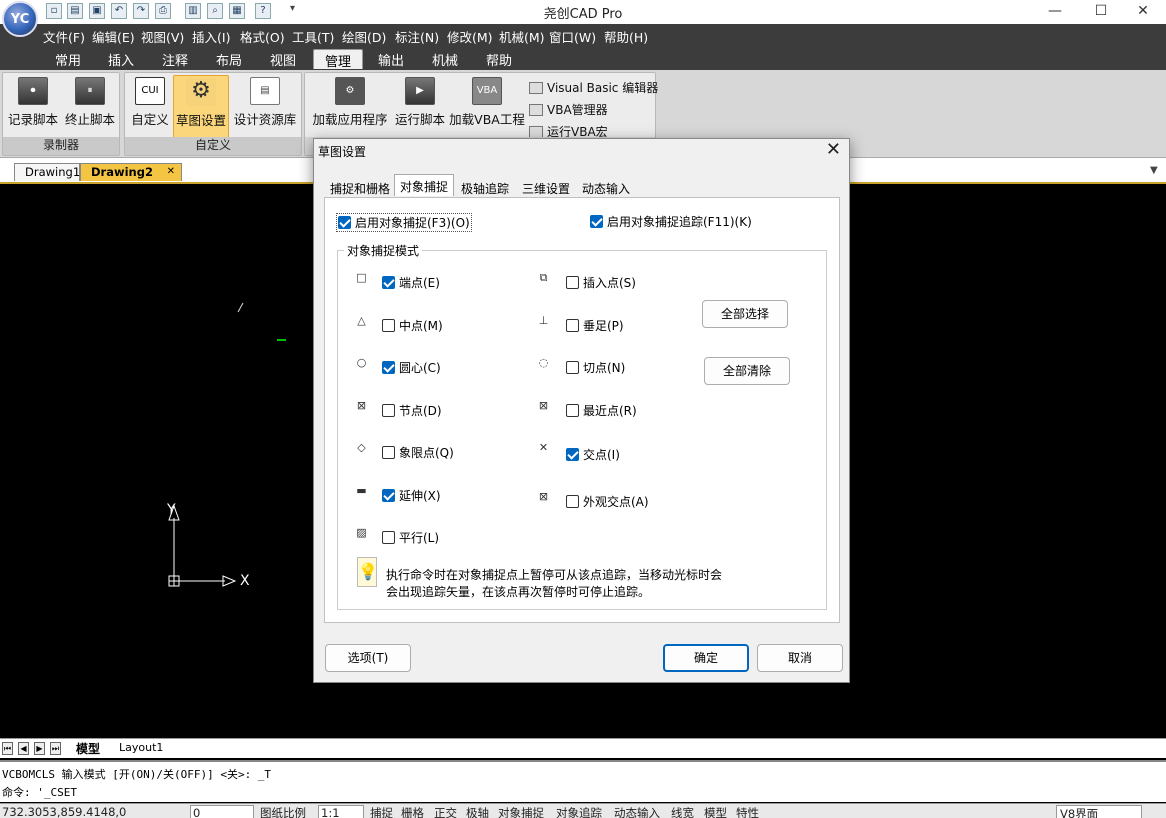 This screenshot has height=818, width=1166. What do you see at coordinates (424, 185) in the screenshot?
I see `tab-object-snap: 对象捕捉` at bounding box center [424, 185].